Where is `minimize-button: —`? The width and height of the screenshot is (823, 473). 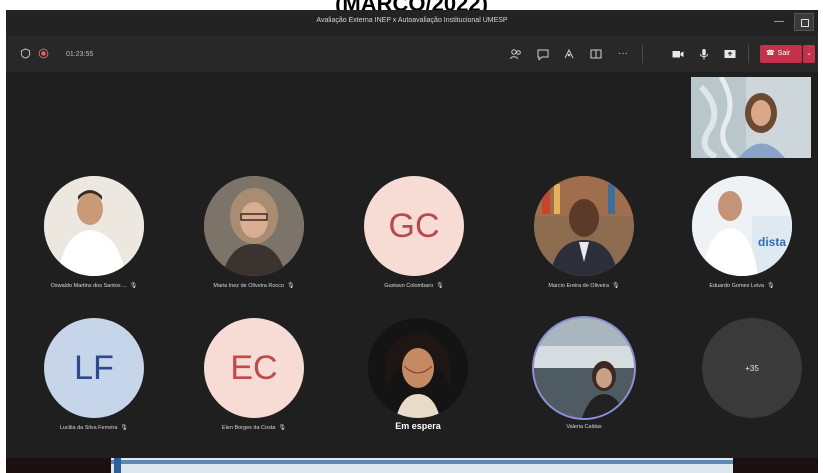
minimize-button: — is located at coordinates (779, 22).